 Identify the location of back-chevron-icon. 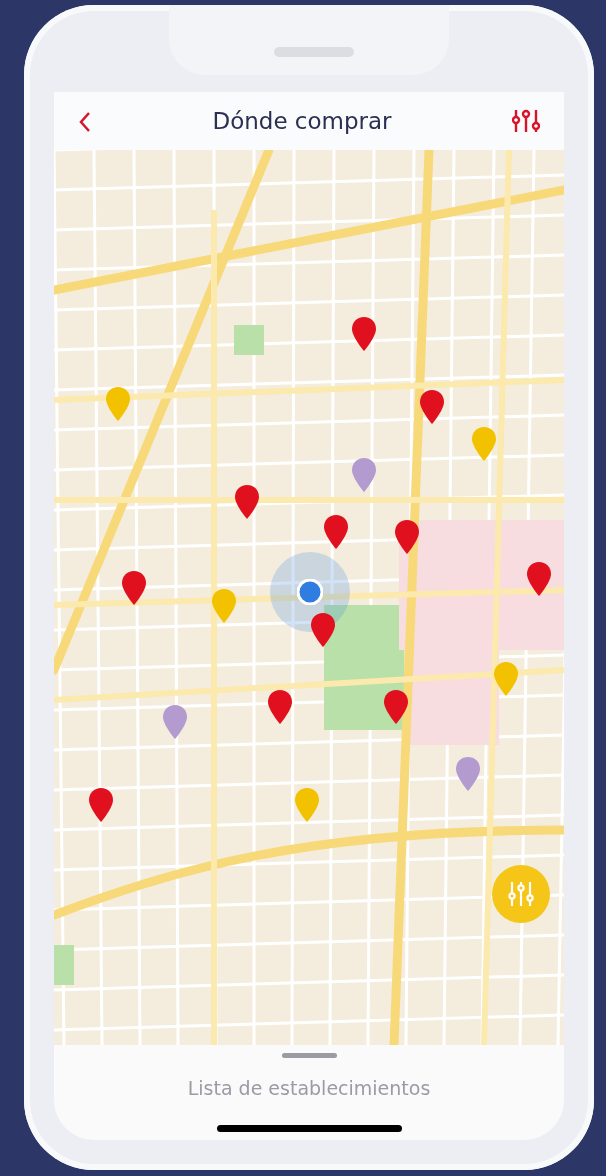
(85, 121).